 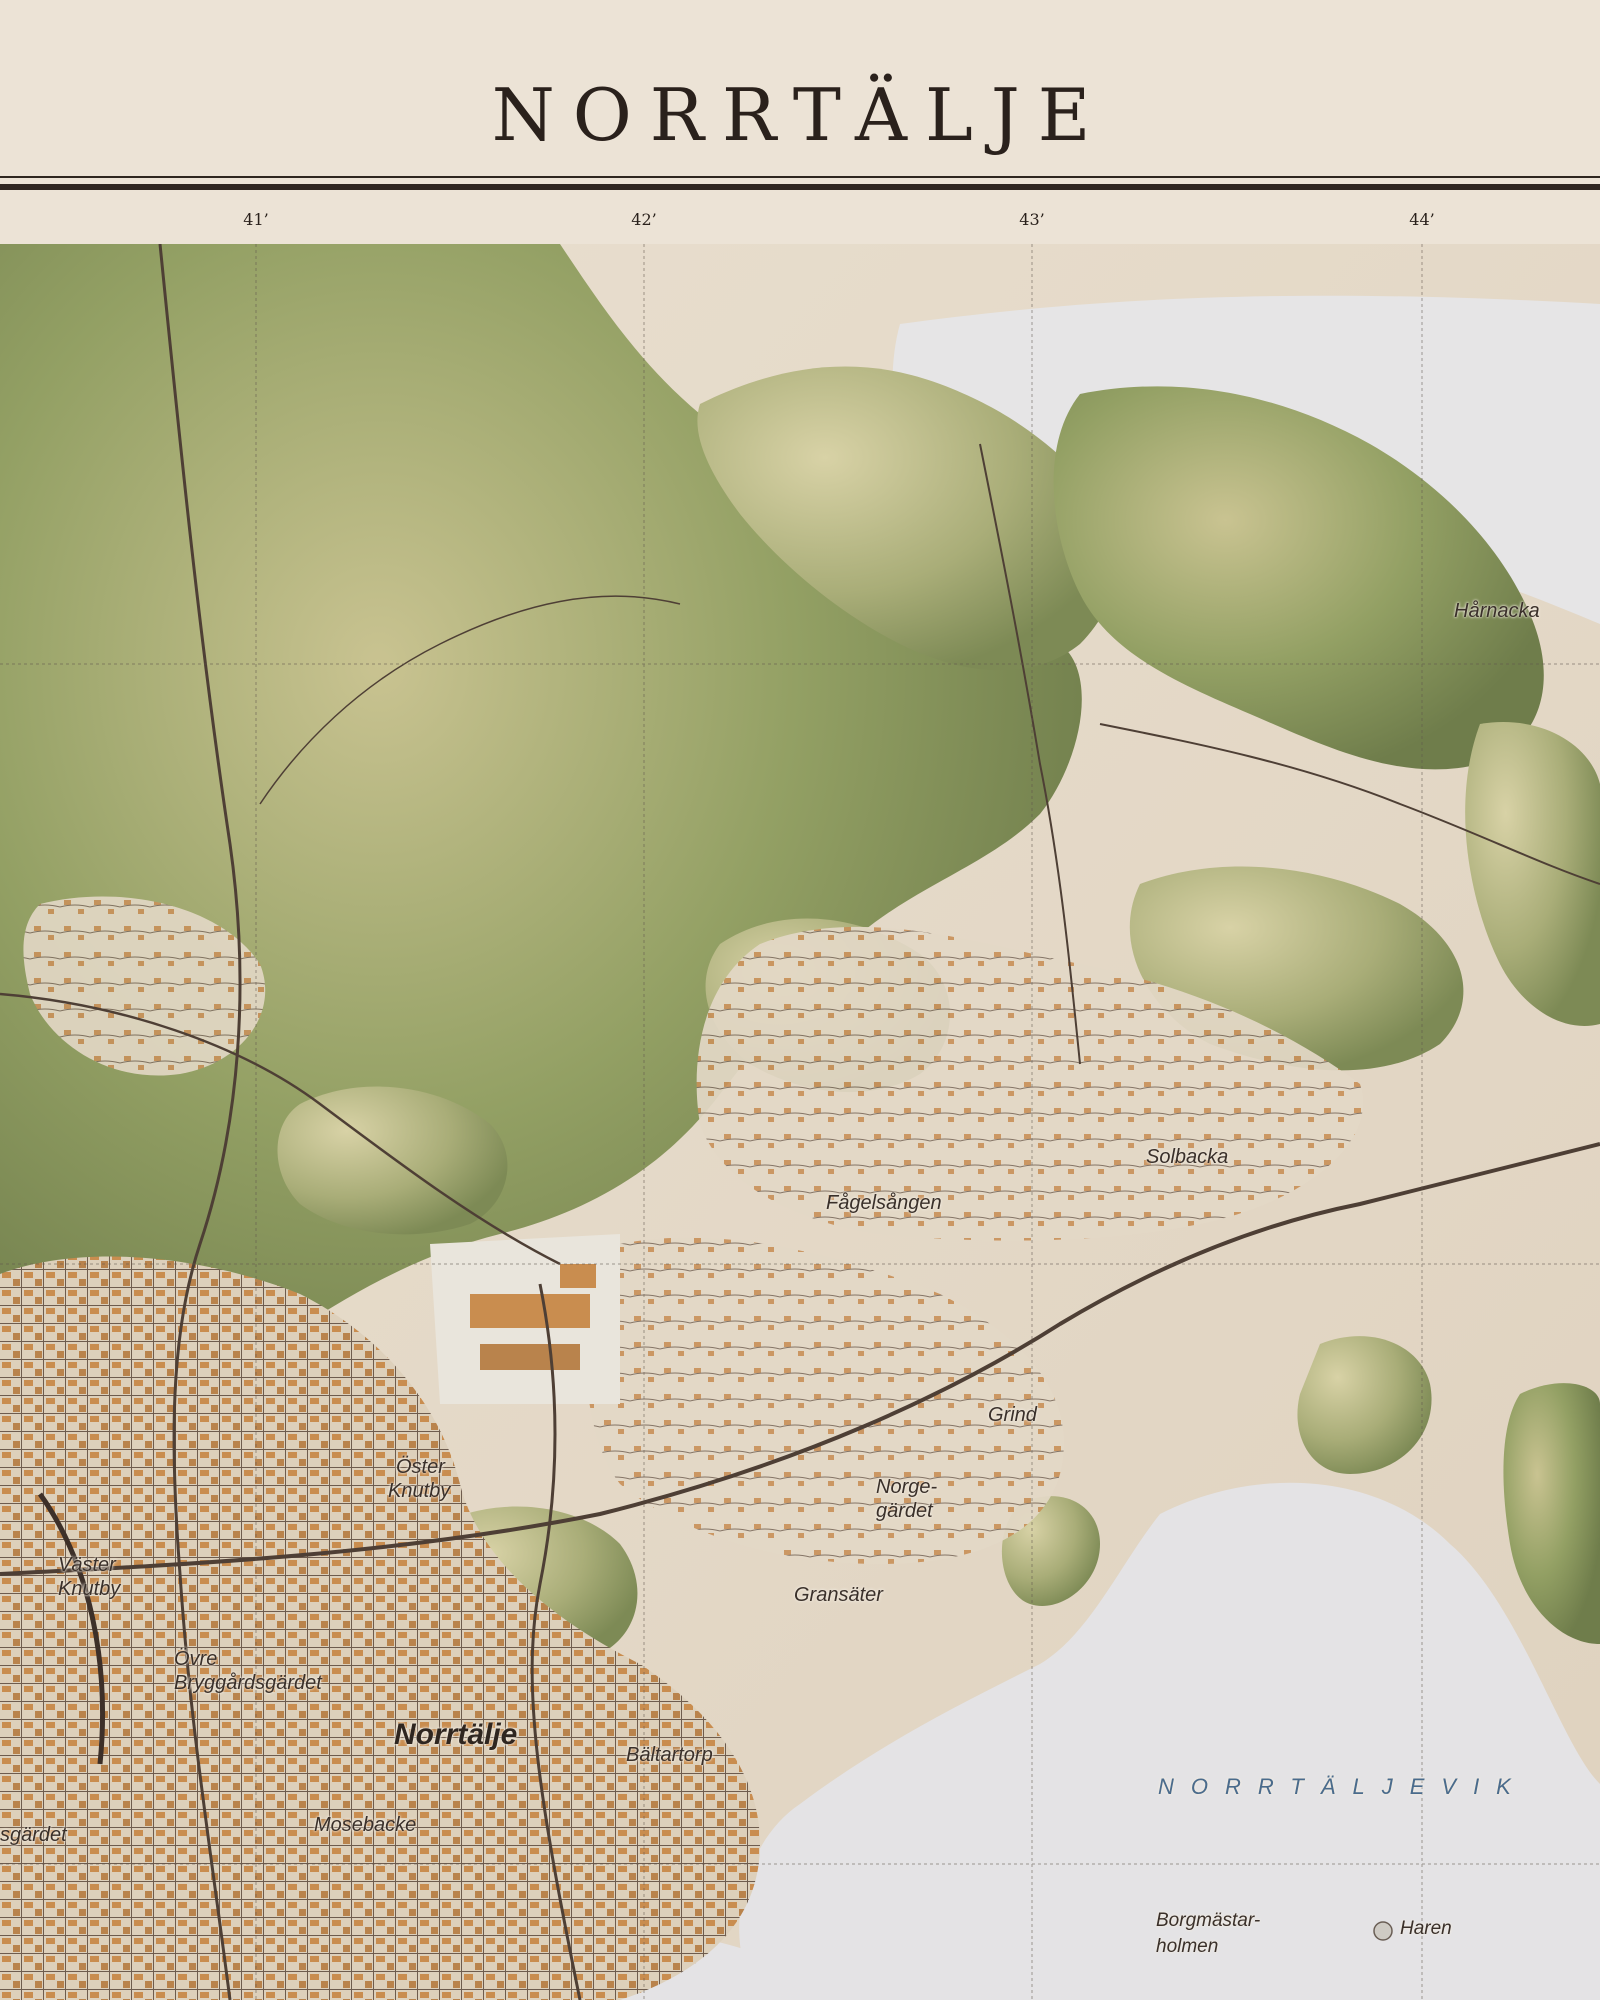 I want to click on place-label-harnacka: Hårnacka, so click(x=1497, y=611).